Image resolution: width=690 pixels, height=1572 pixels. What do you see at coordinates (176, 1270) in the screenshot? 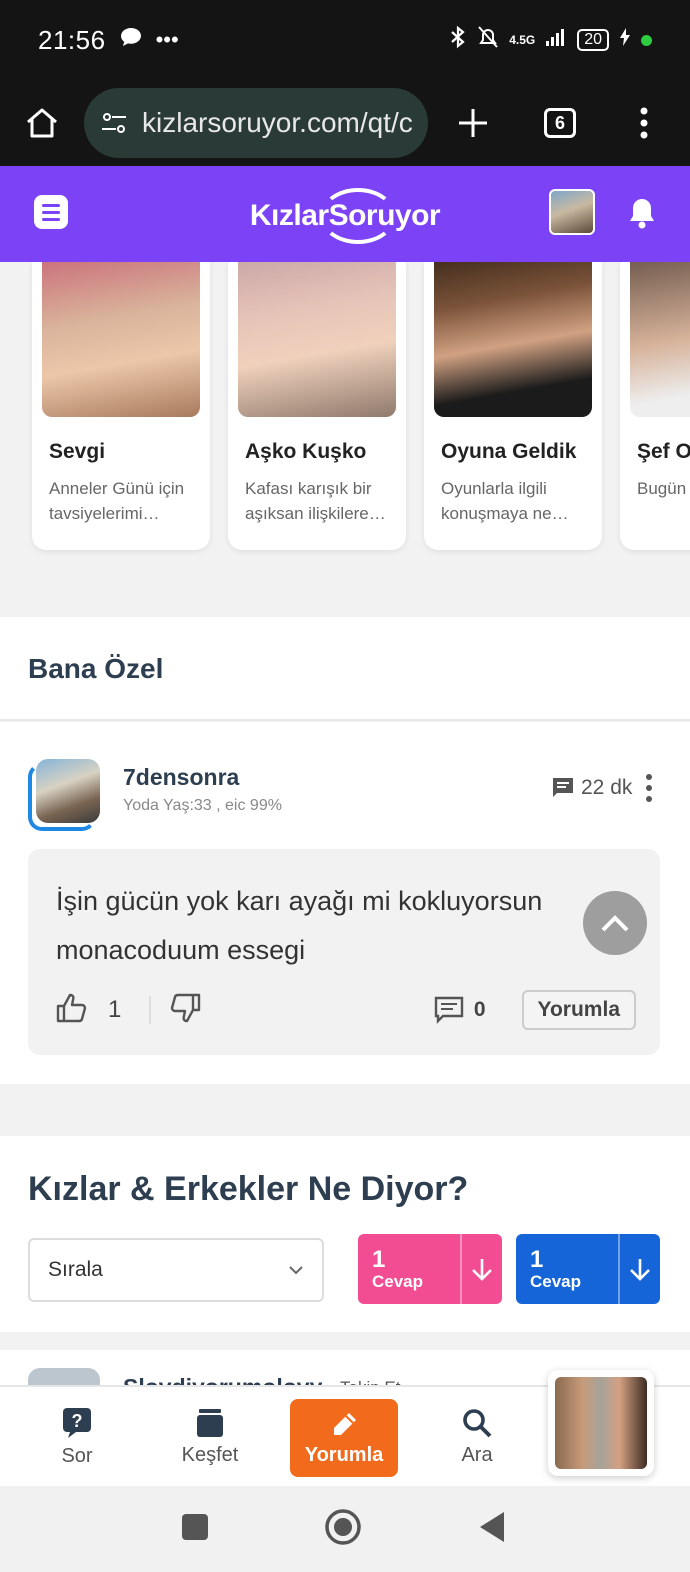
I see `sort-dropdown: Sırala` at bounding box center [176, 1270].